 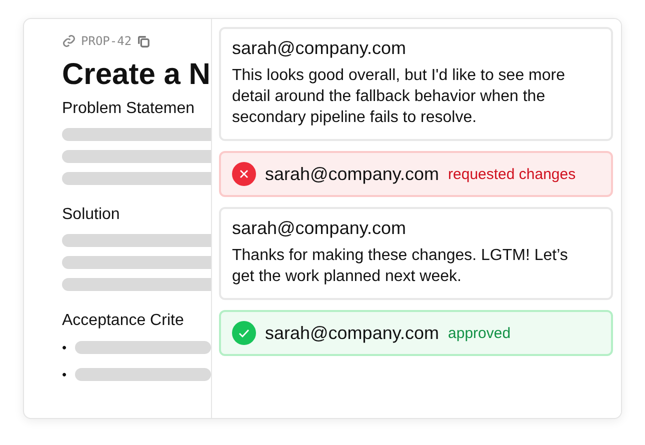 I want to click on close-icon, so click(x=244, y=174).